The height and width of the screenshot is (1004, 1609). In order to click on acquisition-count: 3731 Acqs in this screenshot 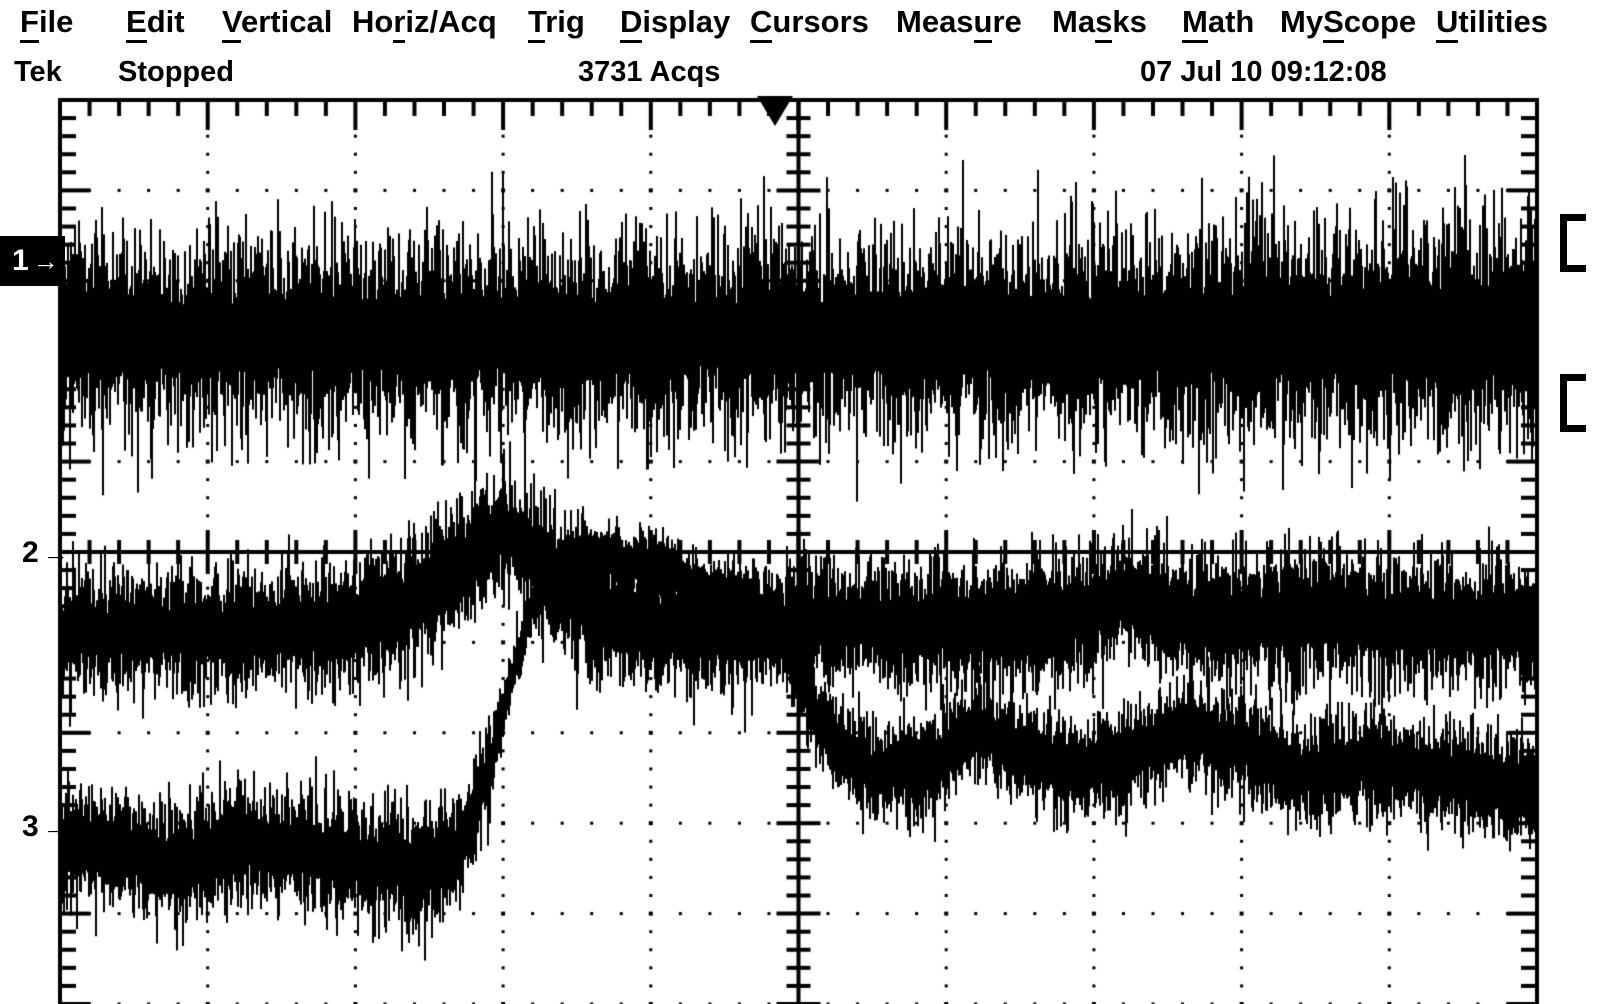, I will do `click(649, 72)`.